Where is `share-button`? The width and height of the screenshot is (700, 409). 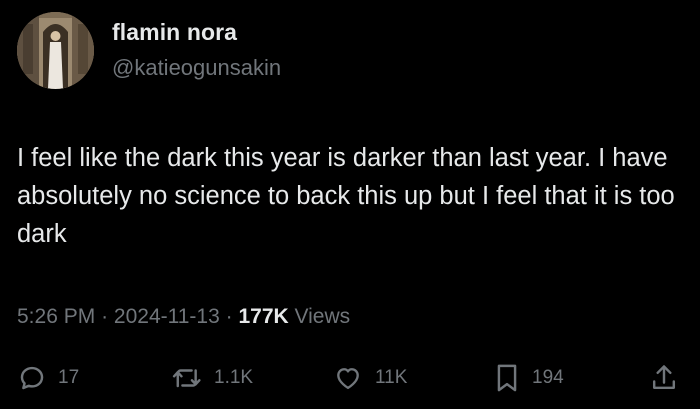
share-button is located at coordinates (664, 378).